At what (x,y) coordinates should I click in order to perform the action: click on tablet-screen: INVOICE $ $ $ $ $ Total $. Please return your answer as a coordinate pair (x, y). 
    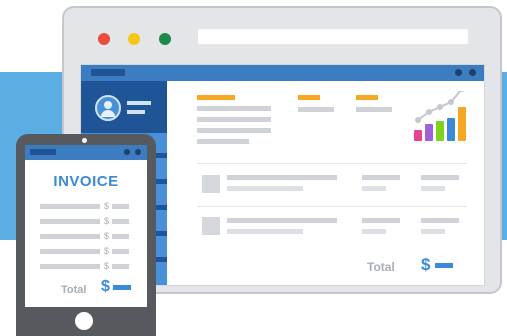
    Looking at the image, I should click on (86, 226).